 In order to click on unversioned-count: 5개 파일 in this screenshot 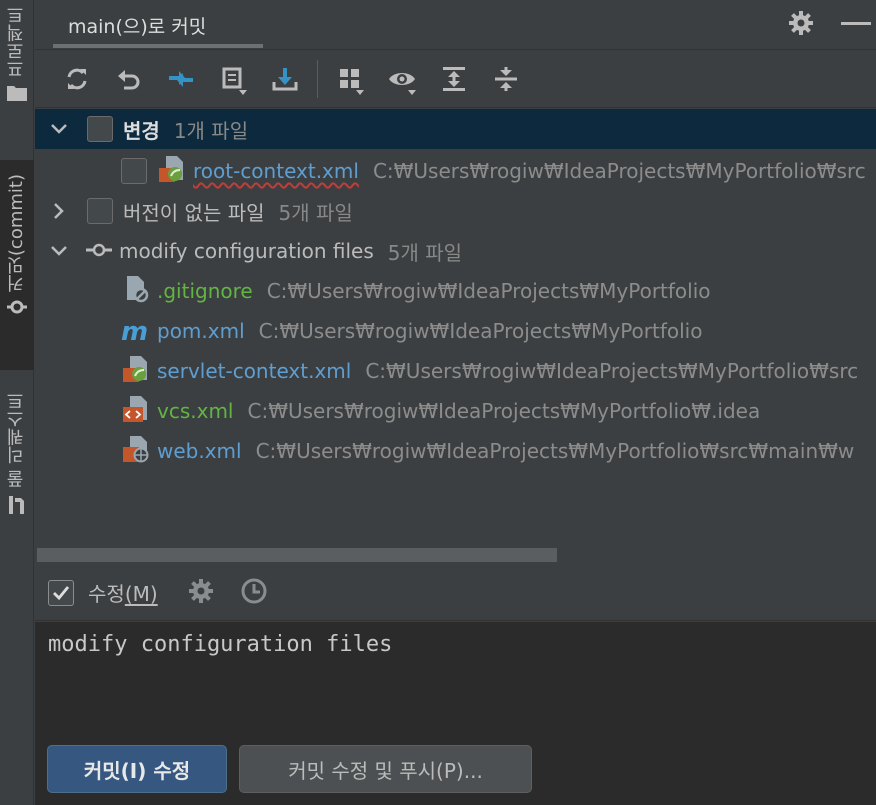, I will do `click(315, 212)`.